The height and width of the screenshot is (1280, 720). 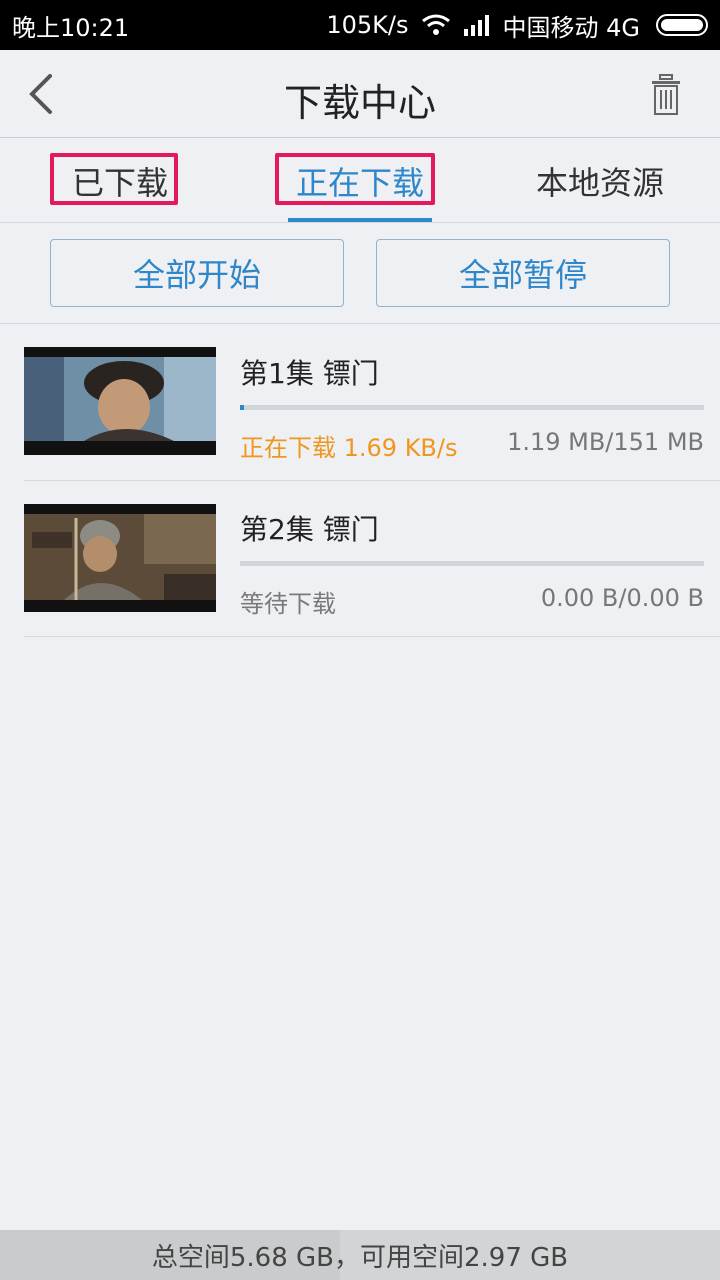 What do you see at coordinates (71, 27) in the screenshot?
I see `status-time: 晚上10:21` at bounding box center [71, 27].